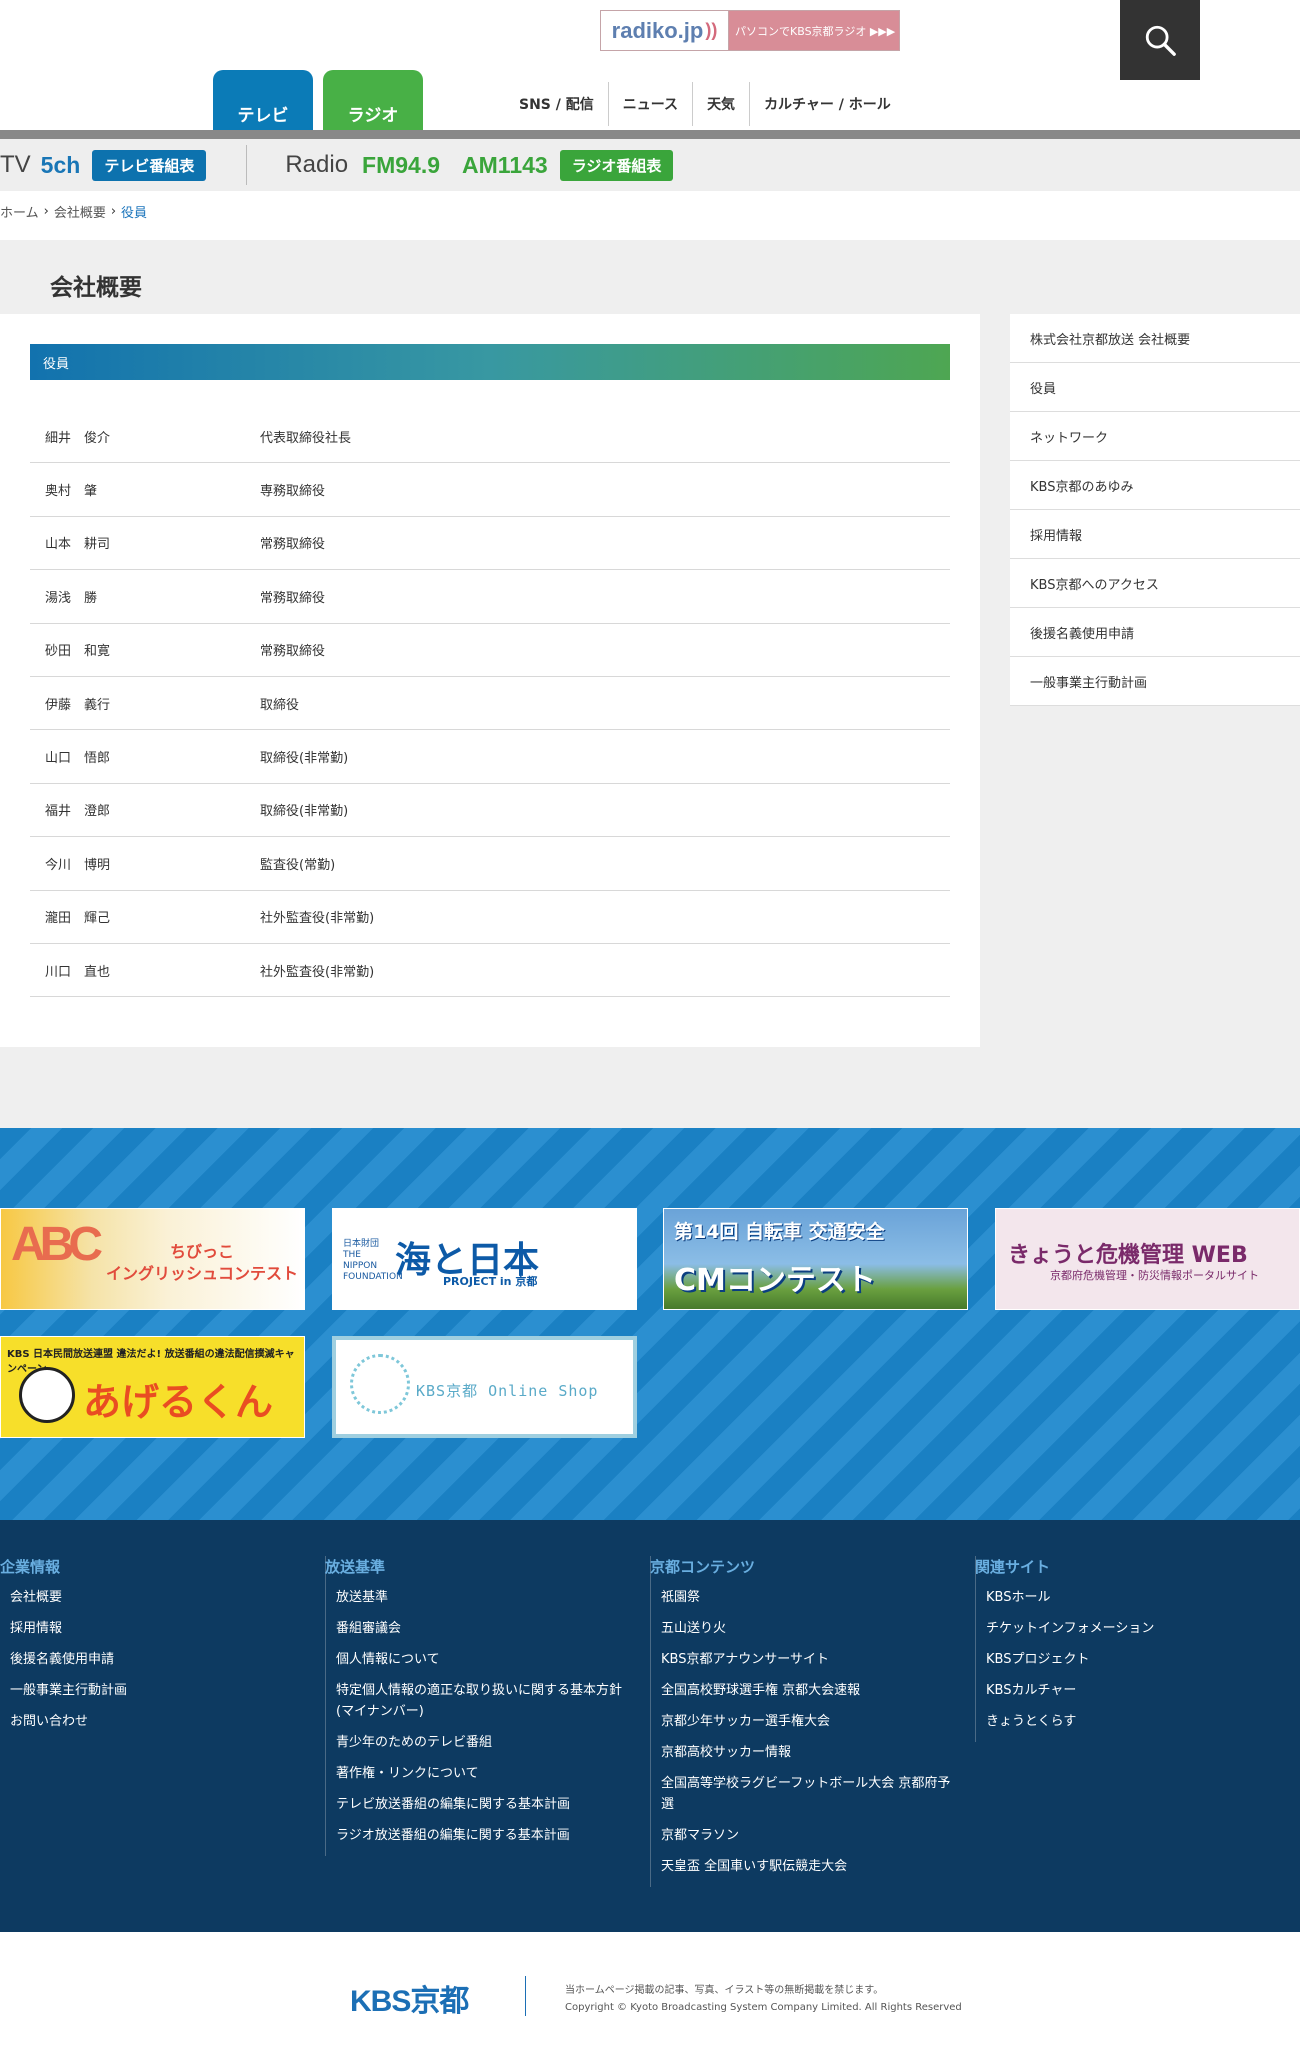 The image size is (1300, 2049). What do you see at coordinates (46, 211) in the screenshot?
I see `chevron-right-icon: ›` at bounding box center [46, 211].